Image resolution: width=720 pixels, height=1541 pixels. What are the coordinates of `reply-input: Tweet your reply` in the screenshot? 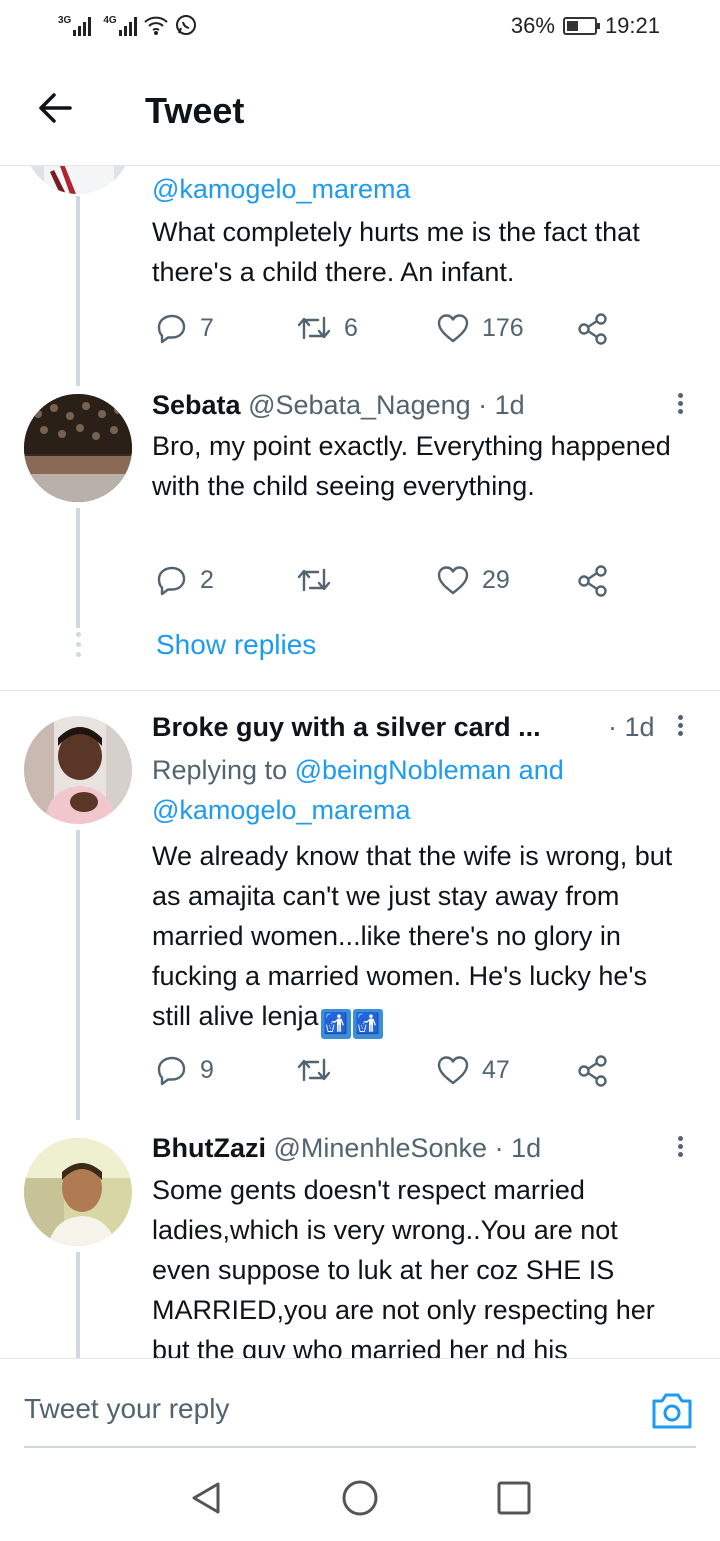 It's located at (126, 1409).